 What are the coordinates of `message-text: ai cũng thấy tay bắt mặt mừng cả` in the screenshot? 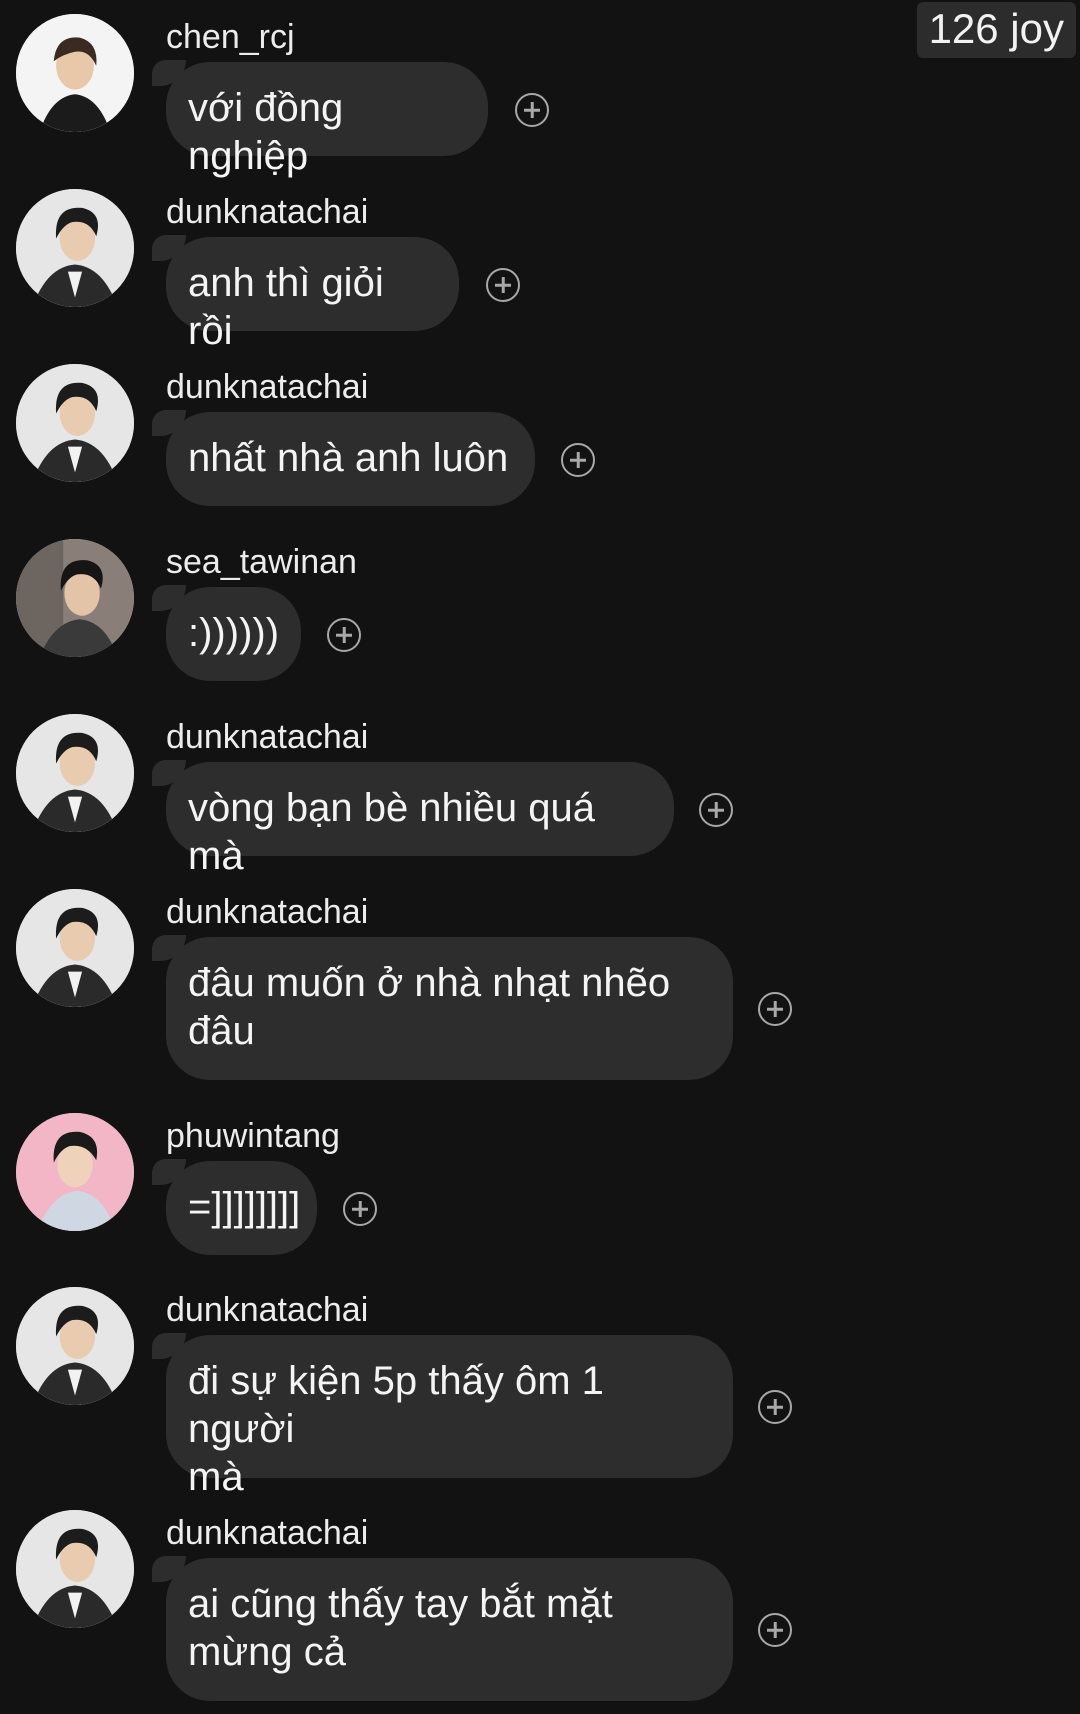 It's located at (400, 1628).